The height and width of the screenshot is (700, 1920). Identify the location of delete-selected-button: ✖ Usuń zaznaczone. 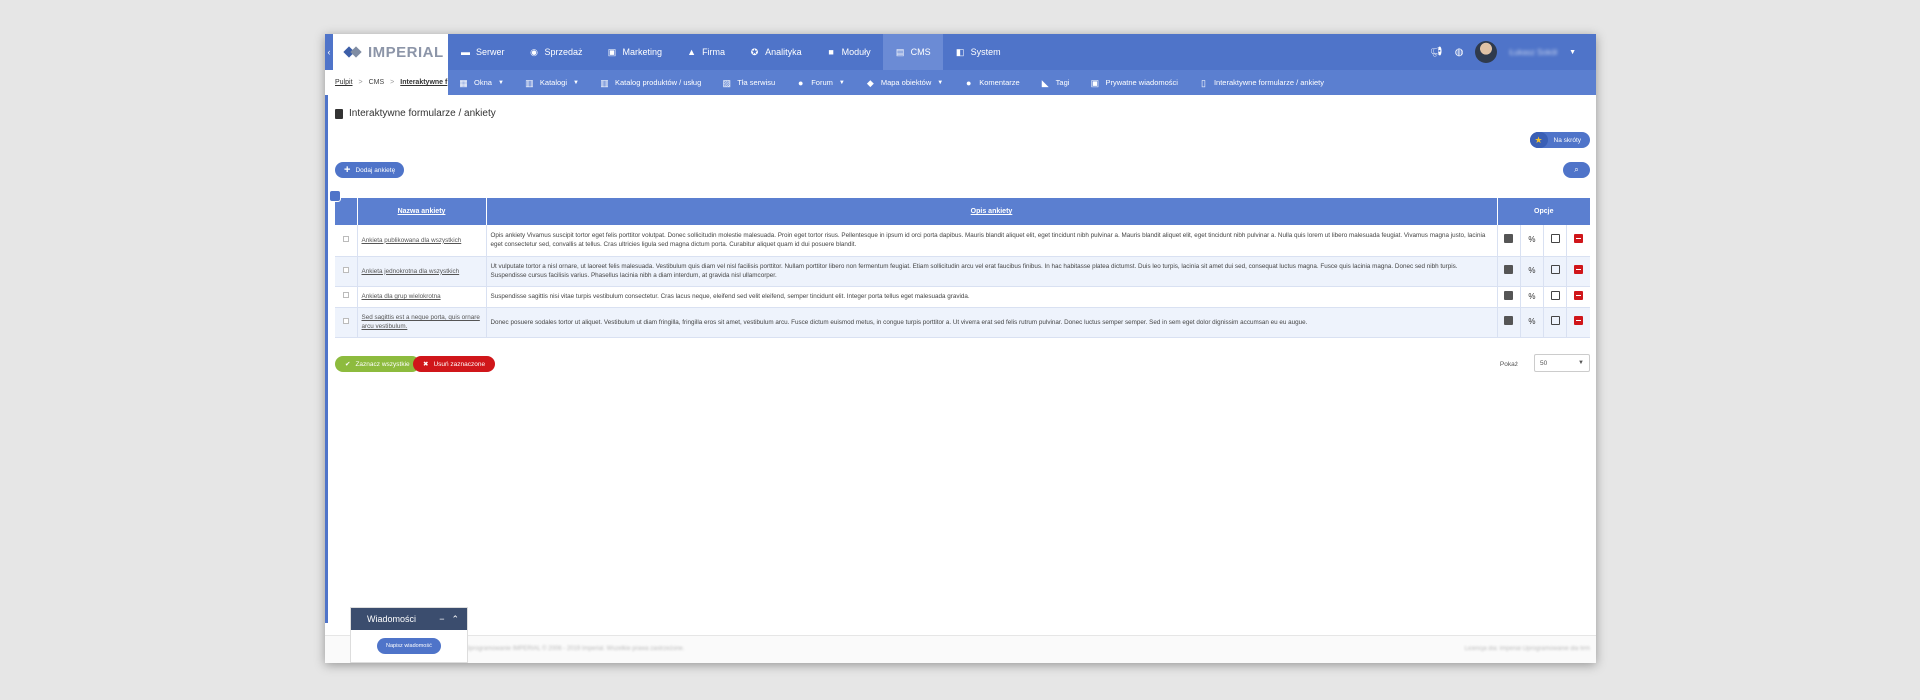
(454, 364).